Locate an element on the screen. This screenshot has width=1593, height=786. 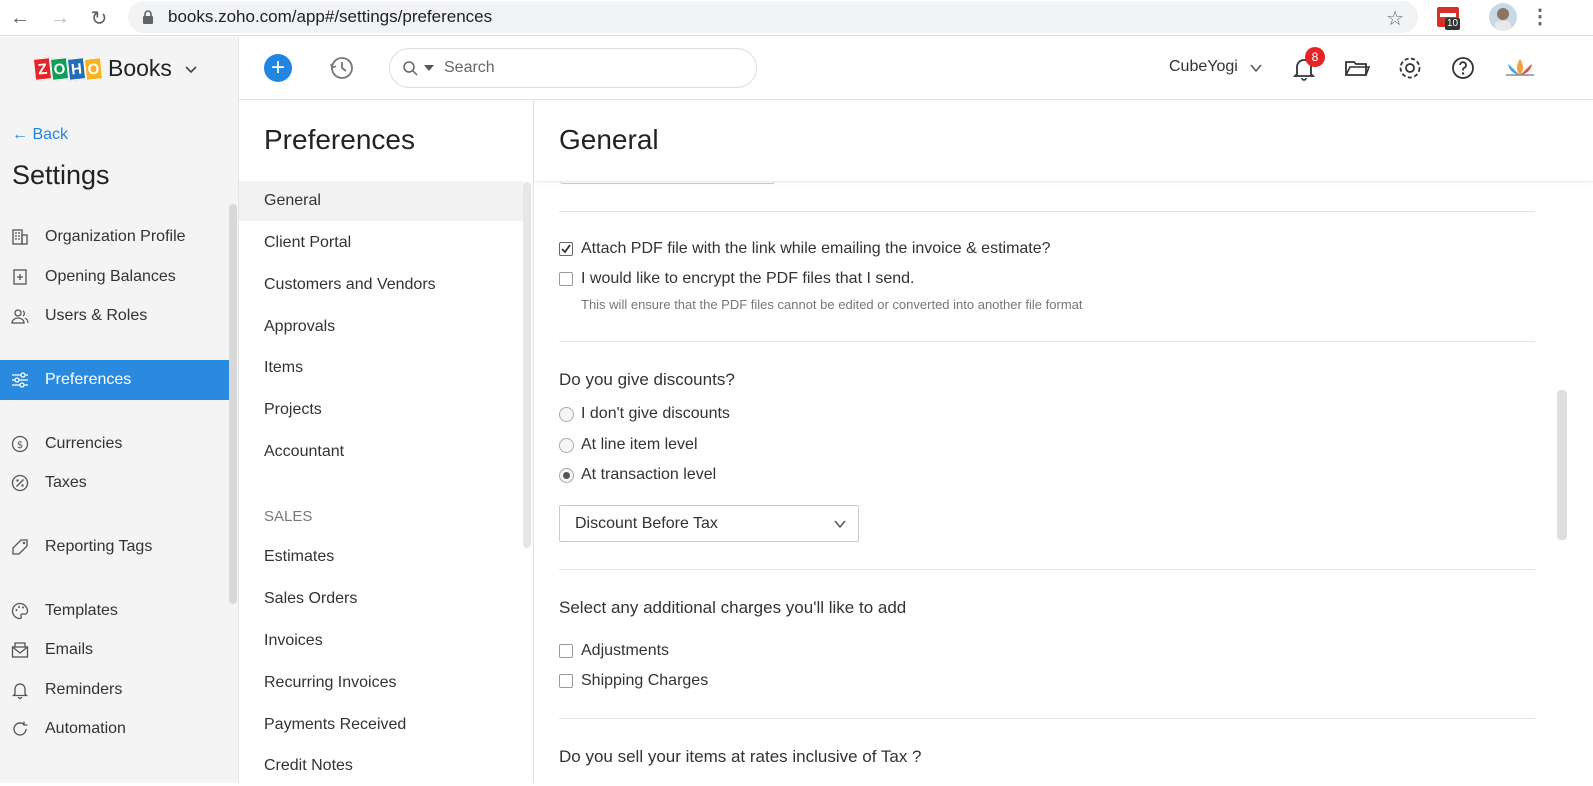
sidebar-item-reporting-tags: Reporting Tags is located at coordinates (114, 547).